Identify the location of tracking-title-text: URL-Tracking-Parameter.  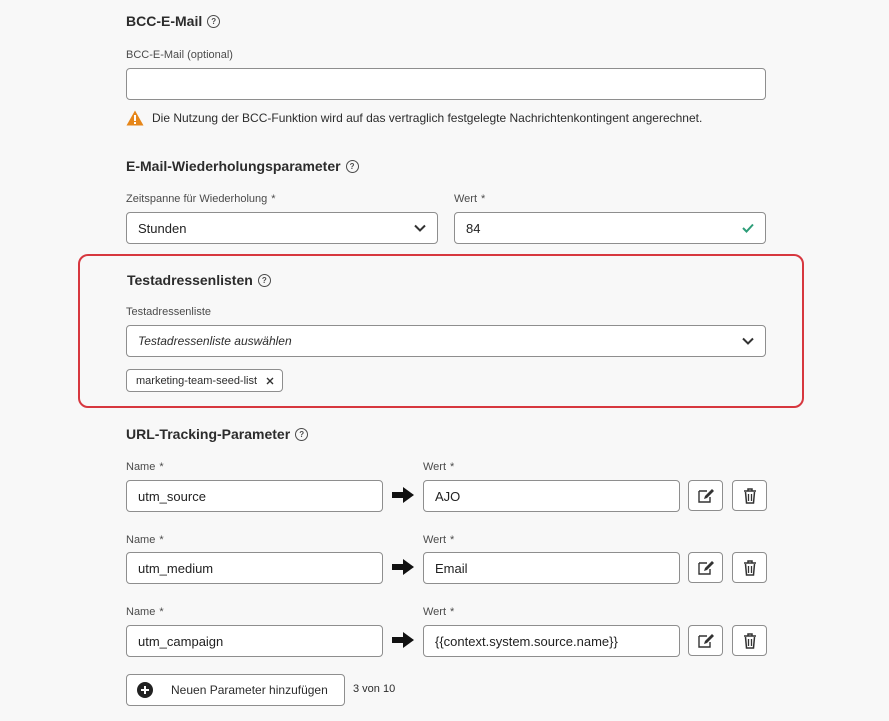
(208, 434).